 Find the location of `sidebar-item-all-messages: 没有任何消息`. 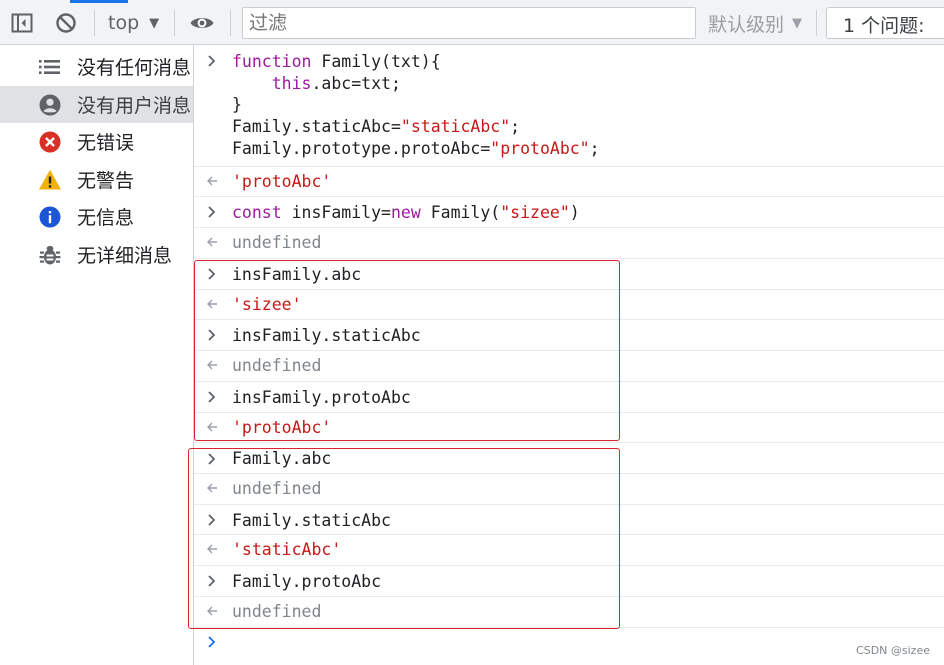

sidebar-item-all-messages: 没有任何消息 is located at coordinates (96, 66).